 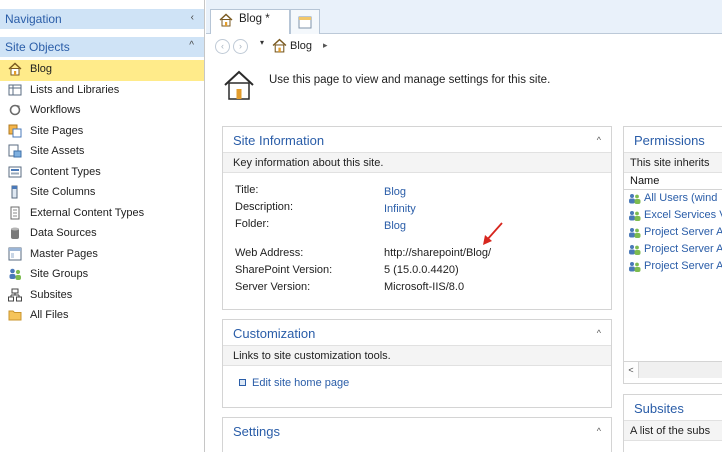 What do you see at coordinates (673, 198) in the screenshot?
I see `permission-row: All Users (wind` at bounding box center [673, 198].